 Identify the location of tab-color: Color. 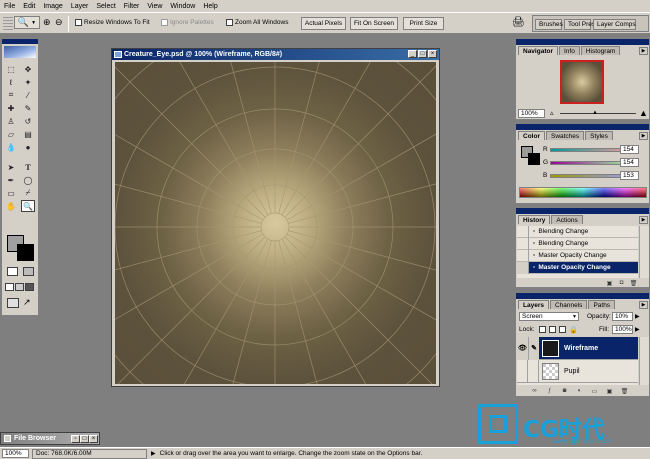
(531, 135).